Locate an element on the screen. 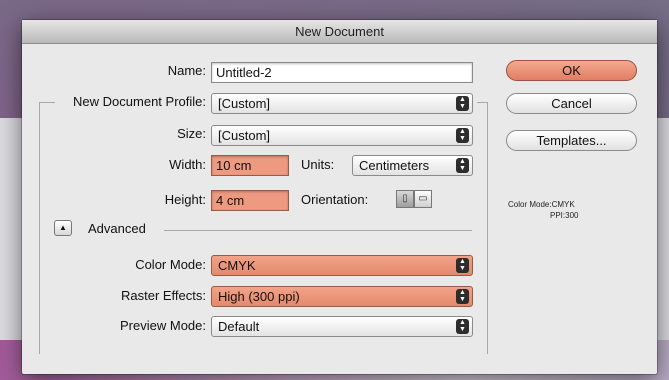 The width and height of the screenshot is (669, 380). name-label: Name: is located at coordinates (186, 70).